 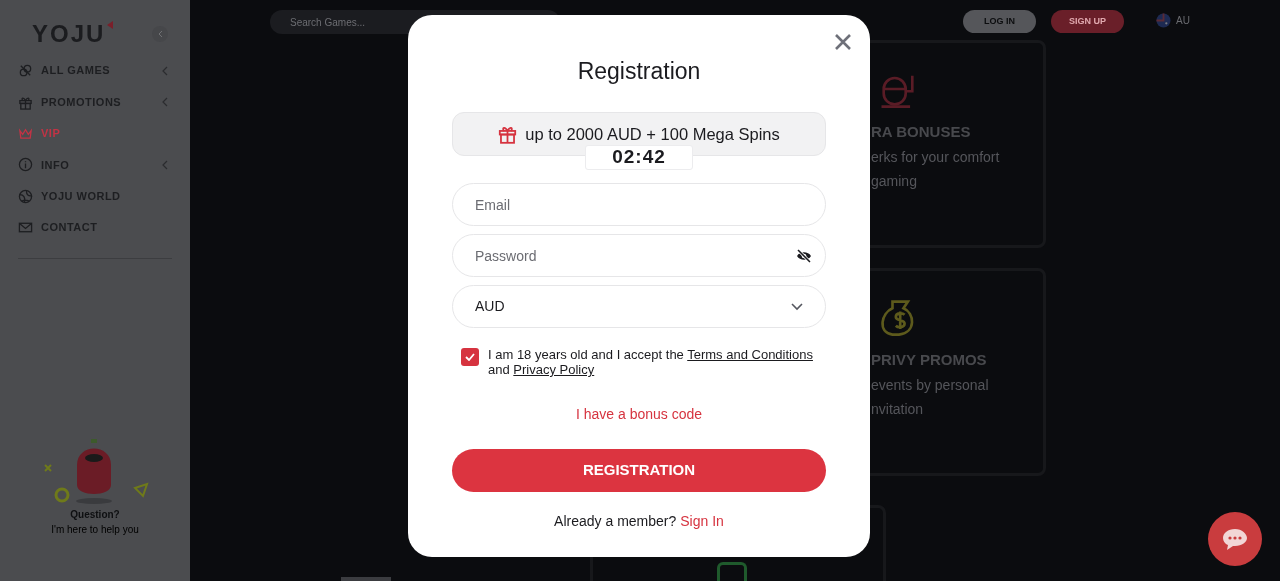 What do you see at coordinates (929, 360) in the screenshot?
I see `card-title: PRIVY PROMOS` at bounding box center [929, 360].